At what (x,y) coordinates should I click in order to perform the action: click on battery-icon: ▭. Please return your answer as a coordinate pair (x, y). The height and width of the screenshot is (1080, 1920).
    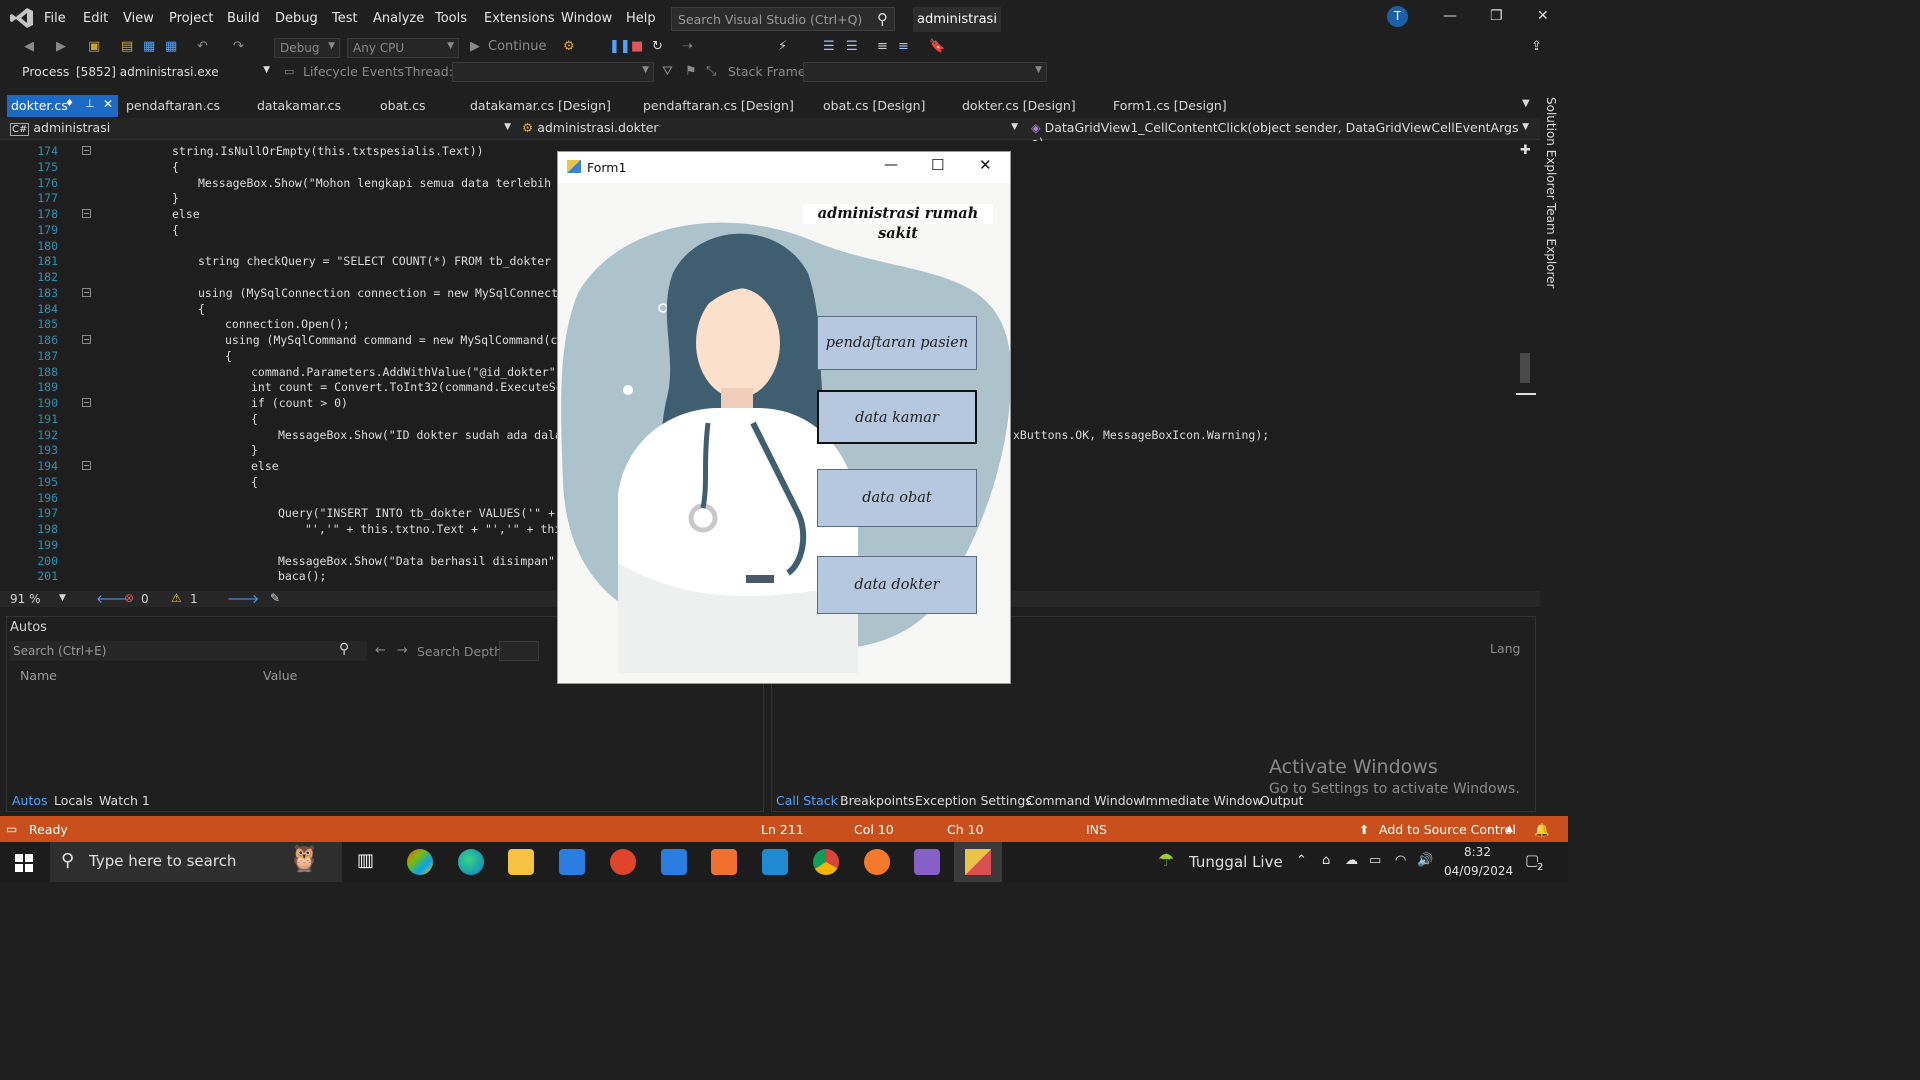
    Looking at the image, I should click on (1375, 860).